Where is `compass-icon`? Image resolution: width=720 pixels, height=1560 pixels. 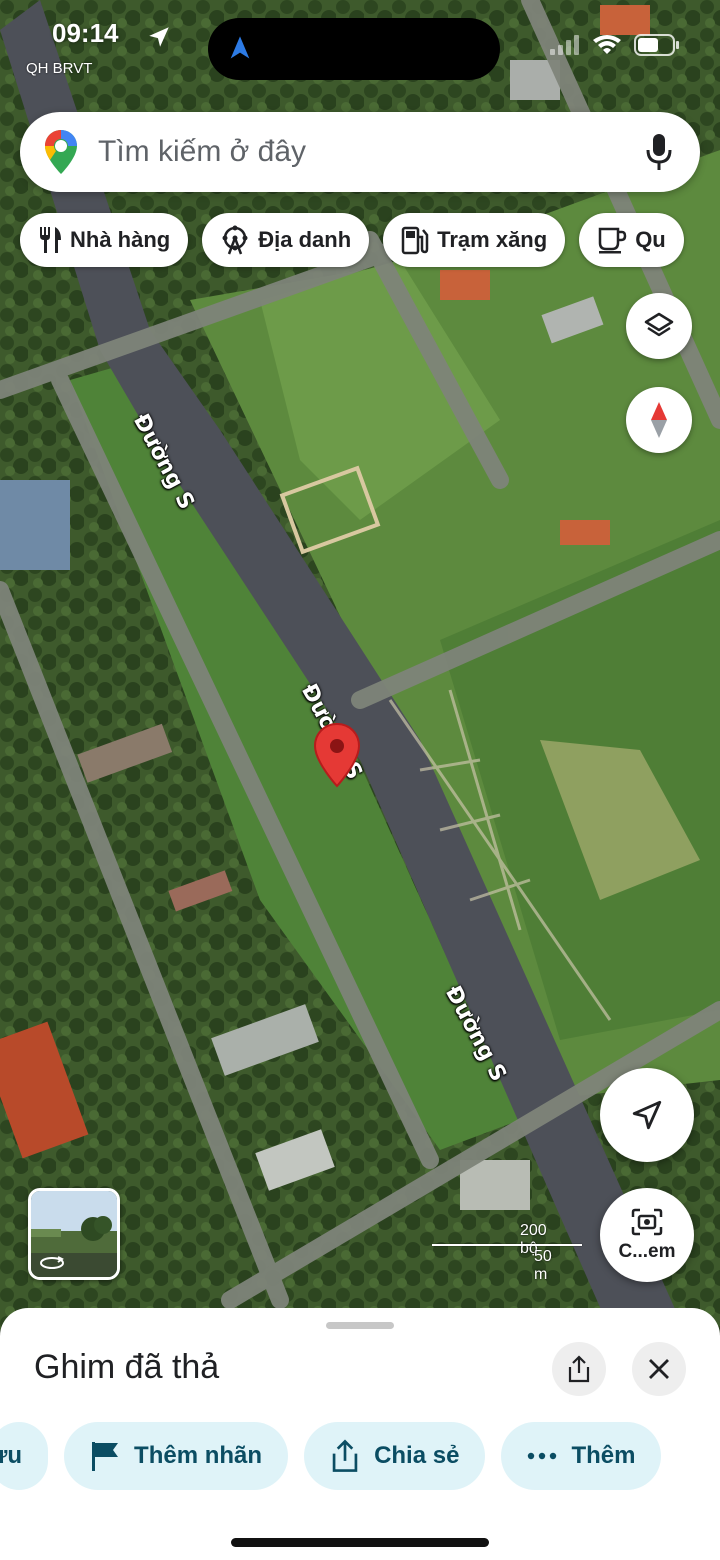
compass-icon is located at coordinates (659, 420).